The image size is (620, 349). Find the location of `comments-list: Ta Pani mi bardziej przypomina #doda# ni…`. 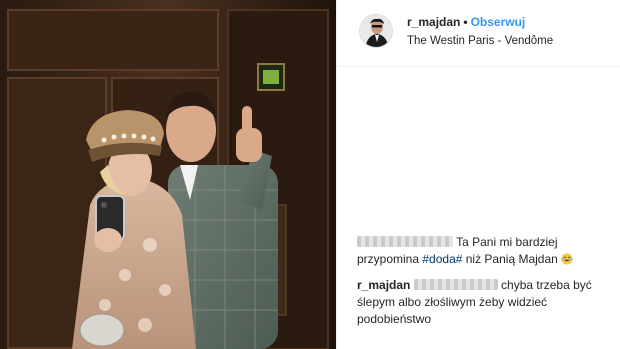

comments-list: Ta Pani mi bardziej przypomina #doda# ni… is located at coordinates (478, 285).